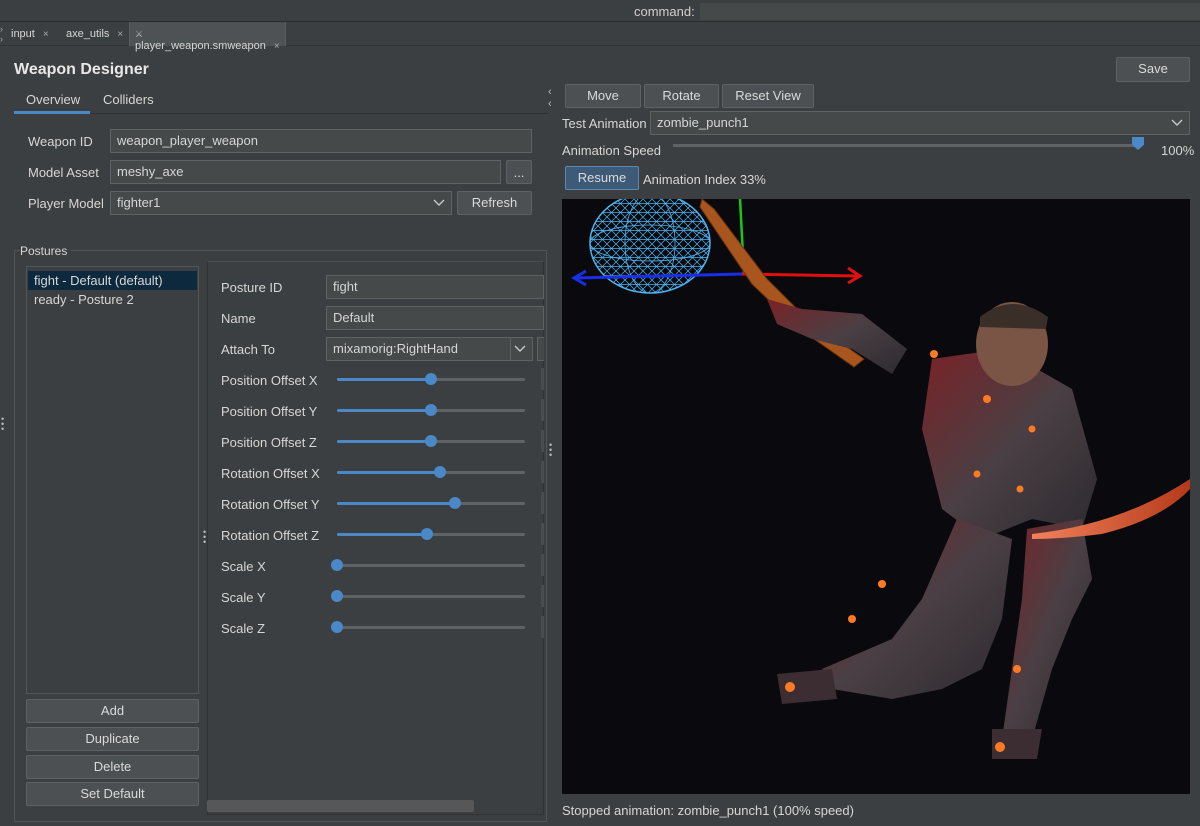 The image size is (1200, 826). What do you see at coordinates (112, 739) in the screenshot?
I see `duplicate-posture-button: Duplicate` at bounding box center [112, 739].